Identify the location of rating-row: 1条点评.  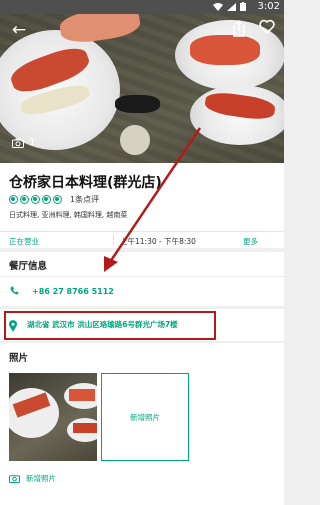
(54, 199).